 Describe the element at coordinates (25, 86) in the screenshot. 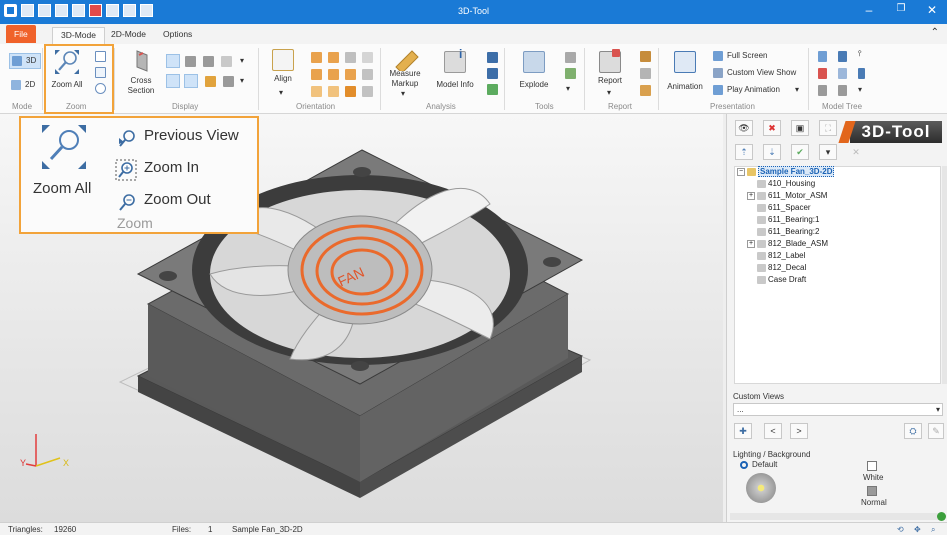

I see `mode-2d-button: 2D` at that location.